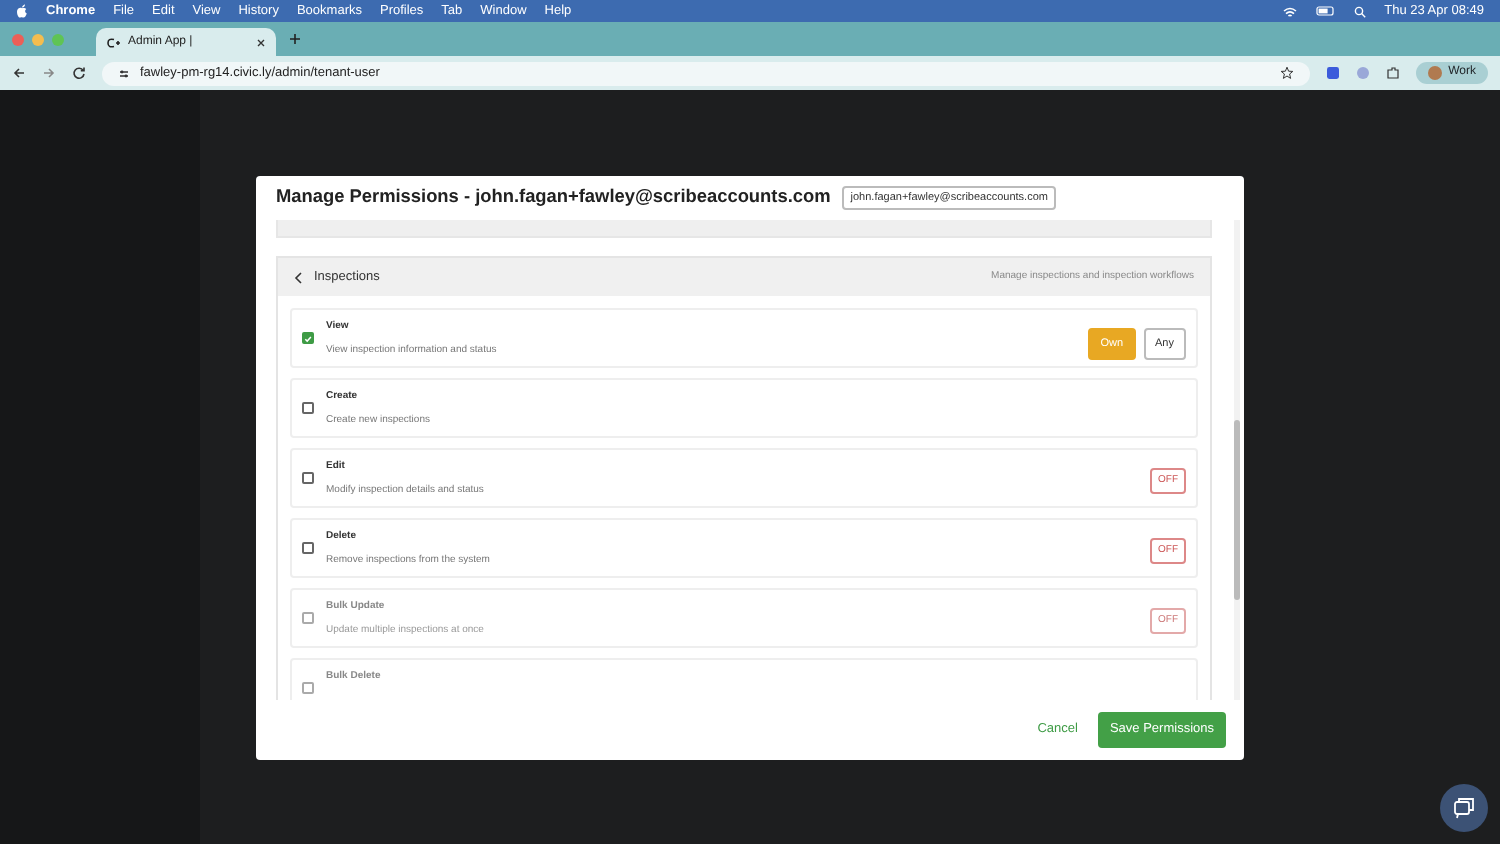 The image size is (1500, 844). Describe the element at coordinates (49, 73) in the screenshot. I see `forward-icon` at that location.